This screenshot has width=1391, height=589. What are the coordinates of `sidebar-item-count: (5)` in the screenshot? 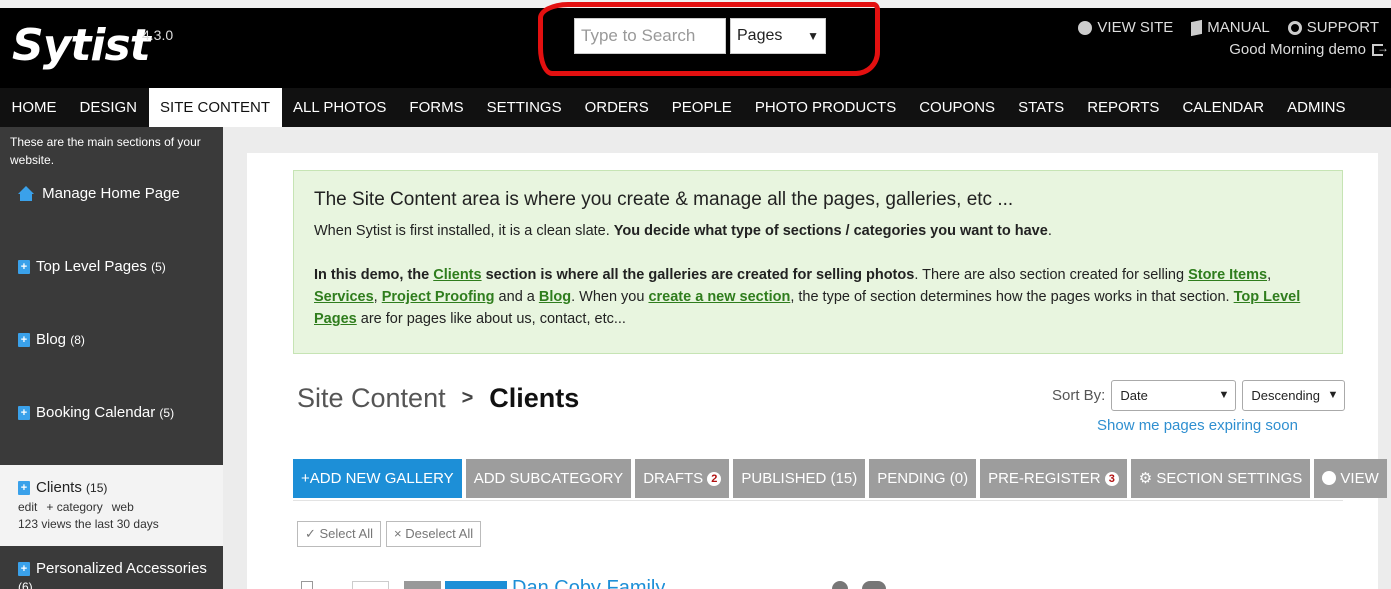 It's located at (167, 413).